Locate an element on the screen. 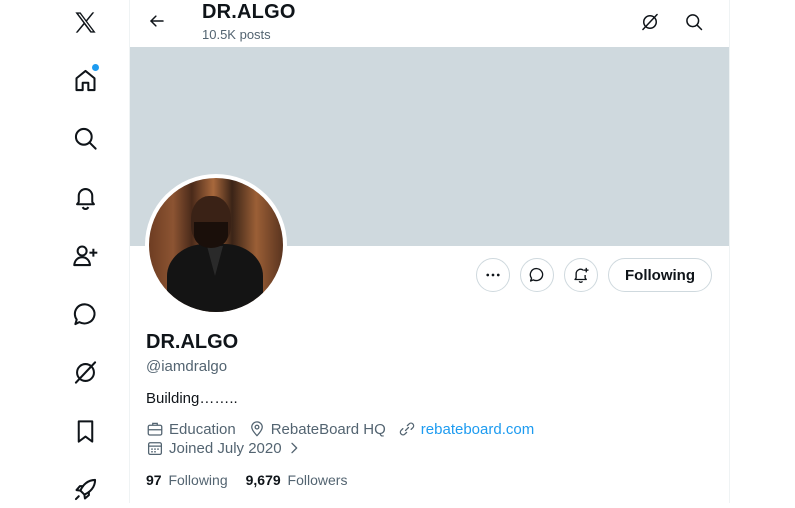 The height and width of the screenshot is (508, 795). following-button: Following is located at coordinates (660, 275).